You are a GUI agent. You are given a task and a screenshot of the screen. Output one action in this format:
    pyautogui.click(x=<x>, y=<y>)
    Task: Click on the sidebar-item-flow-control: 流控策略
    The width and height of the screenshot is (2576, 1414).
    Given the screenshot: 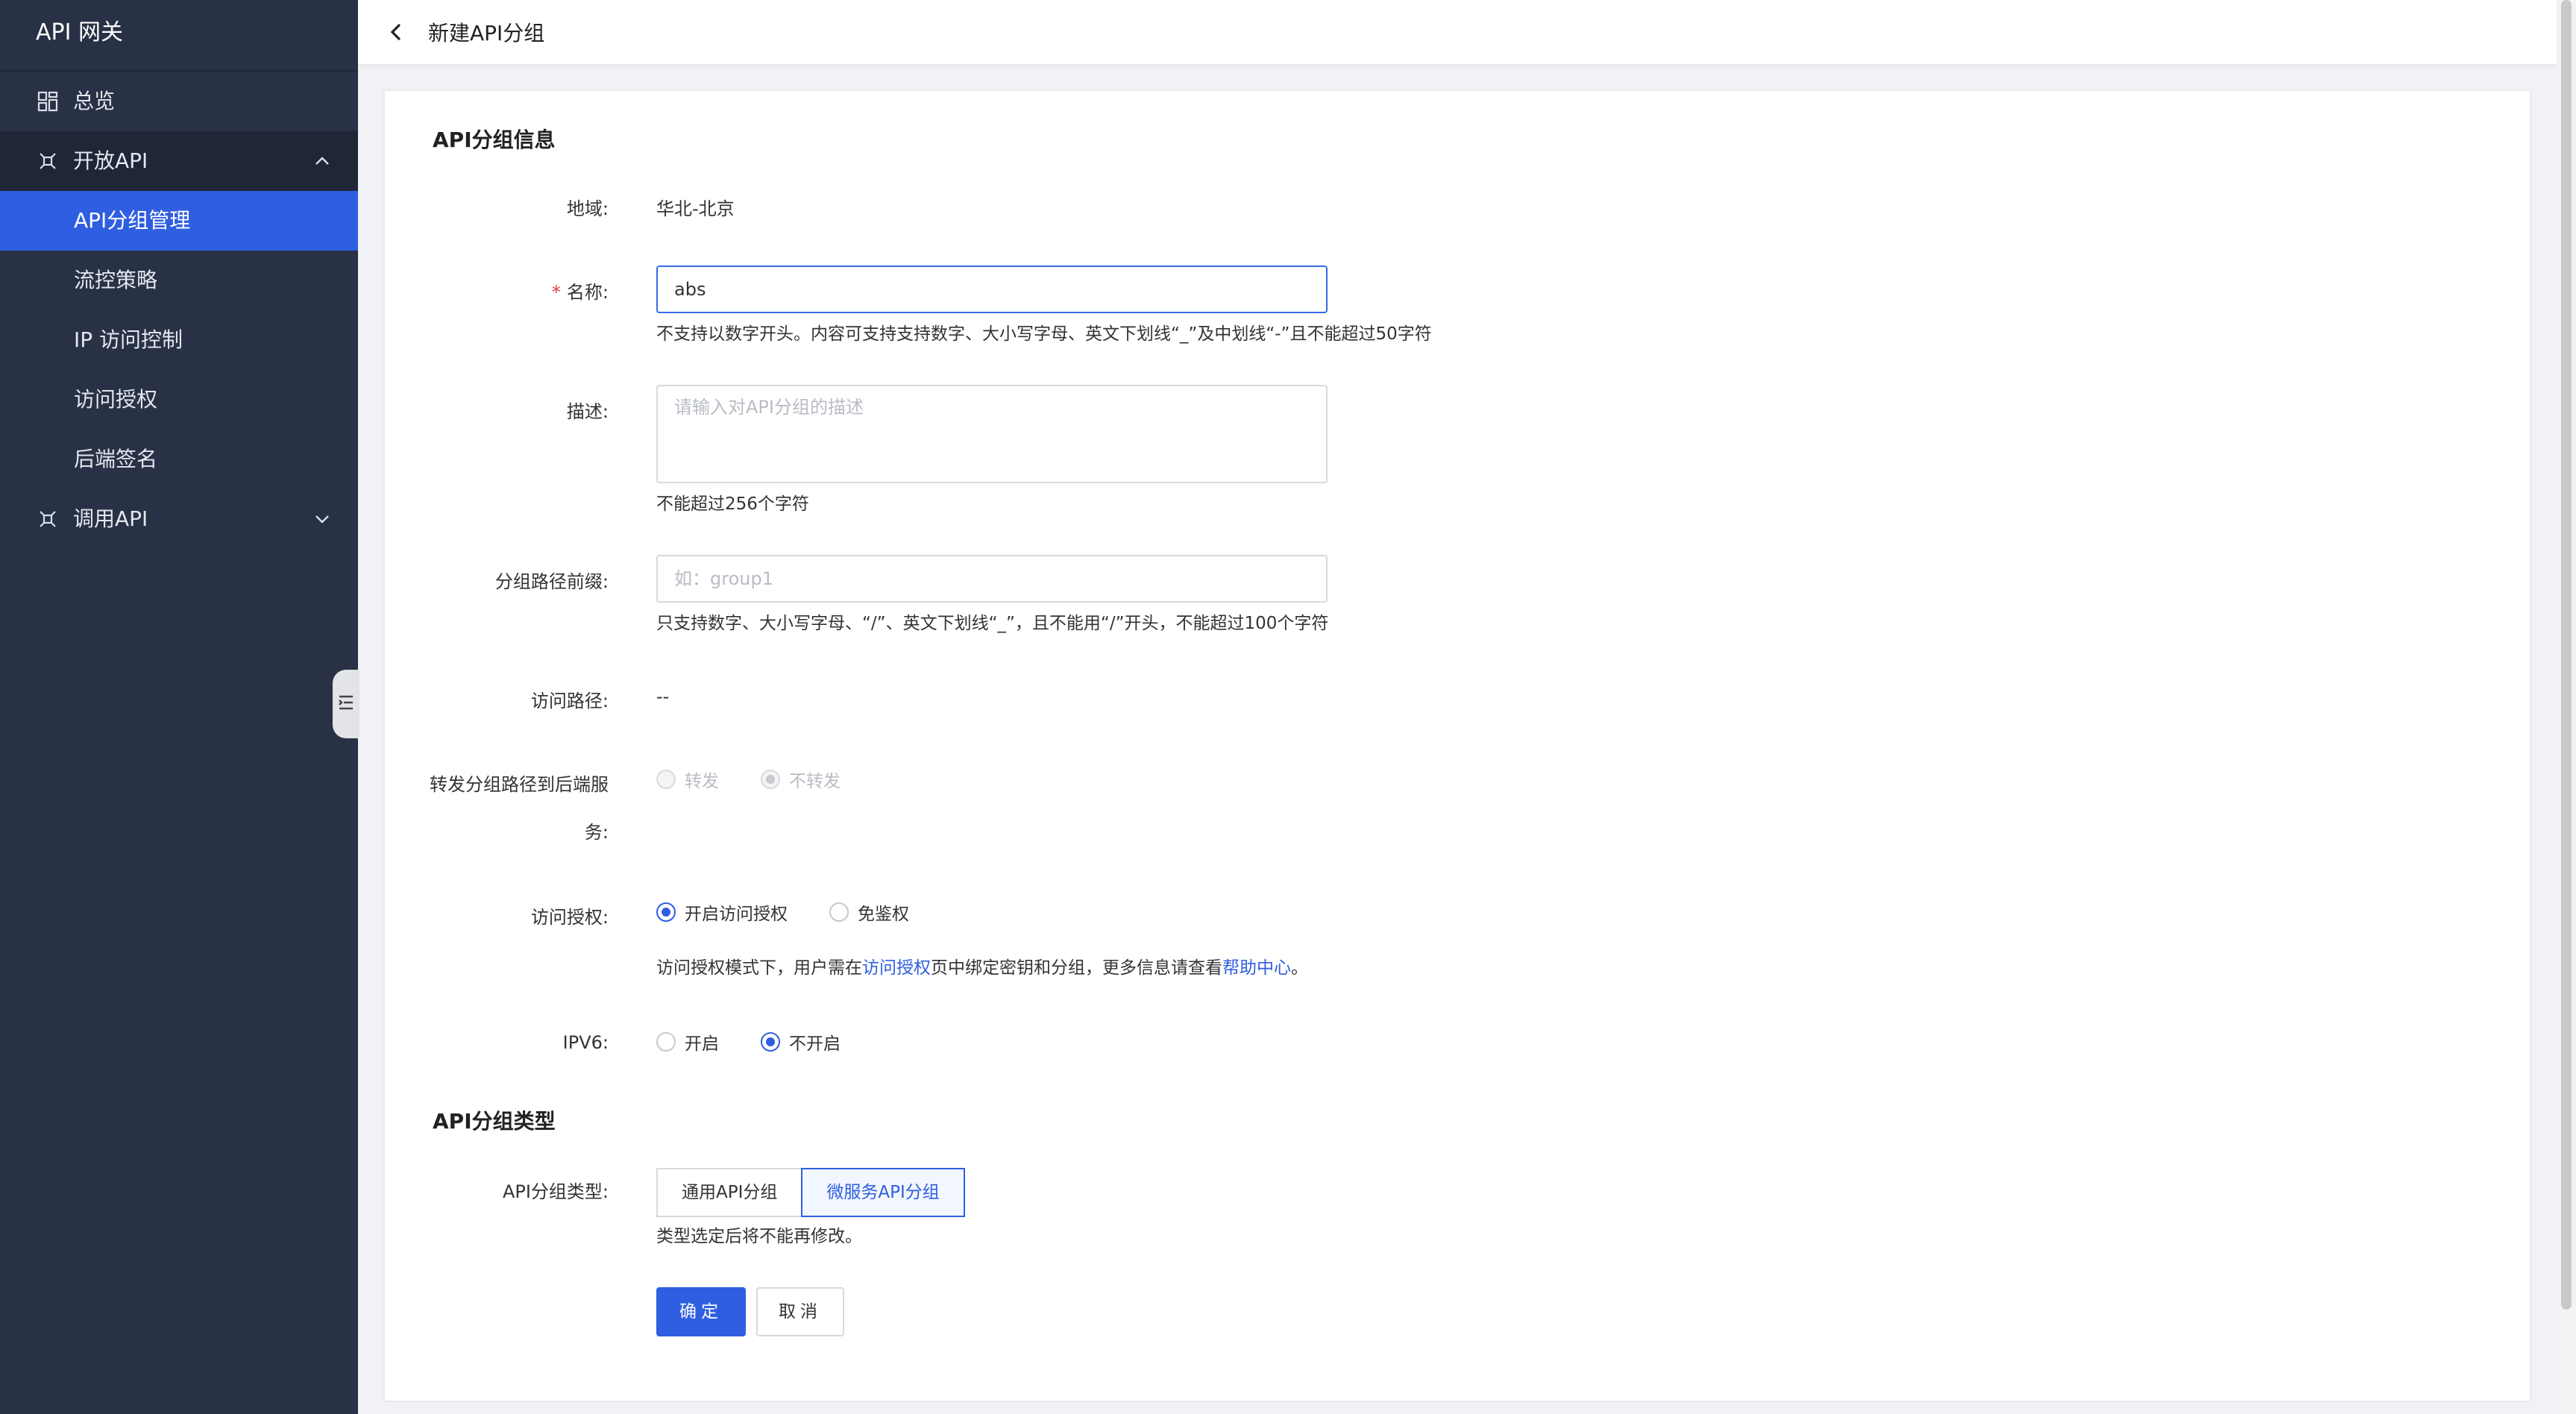 What is the action you would take?
    pyautogui.click(x=179, y=280)
    